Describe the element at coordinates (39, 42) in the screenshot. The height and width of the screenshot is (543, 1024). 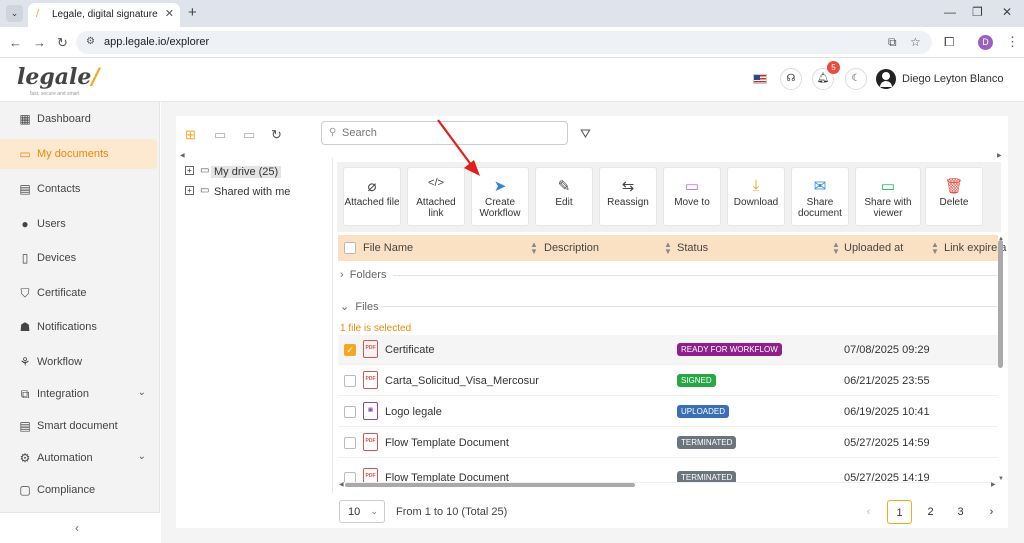
I see `forward-icon: →` at that location.